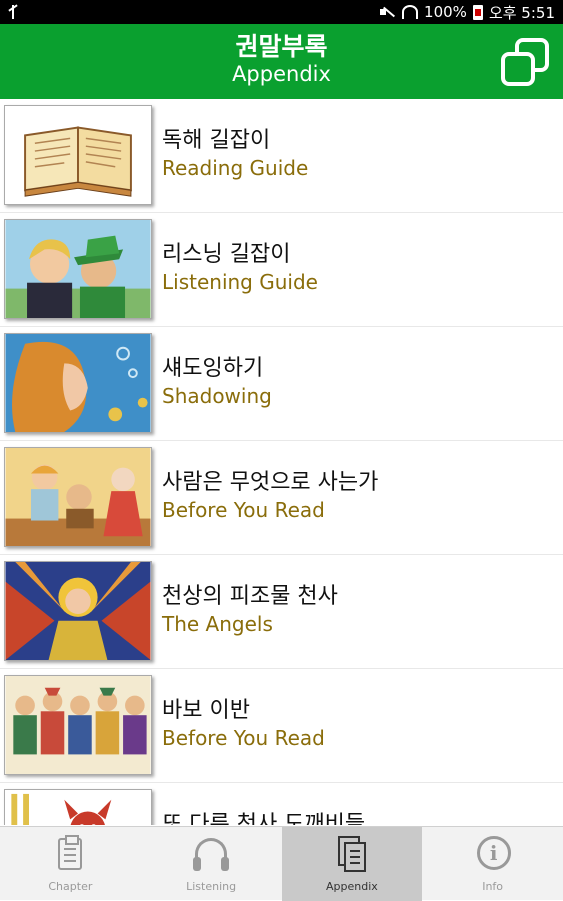 This screenshot has width=563, height=901. I want to click on item-subtitle: Reading Guide, so click(235, 168).